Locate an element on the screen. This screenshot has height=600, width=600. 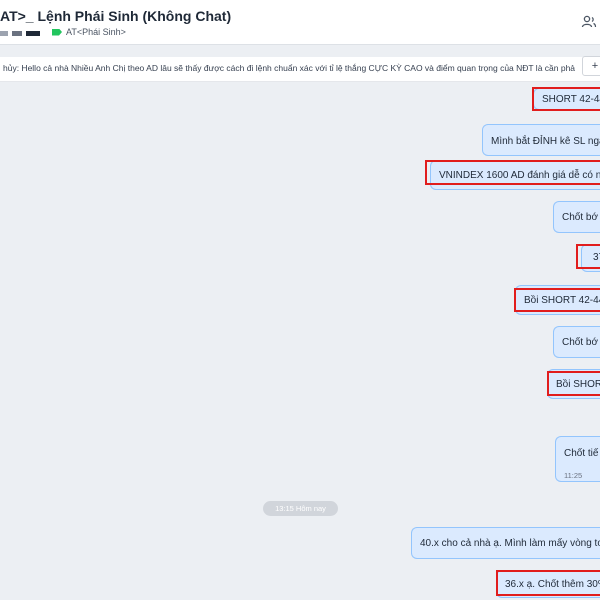
message-bubble: 37 is located at coordinates (590, 258).